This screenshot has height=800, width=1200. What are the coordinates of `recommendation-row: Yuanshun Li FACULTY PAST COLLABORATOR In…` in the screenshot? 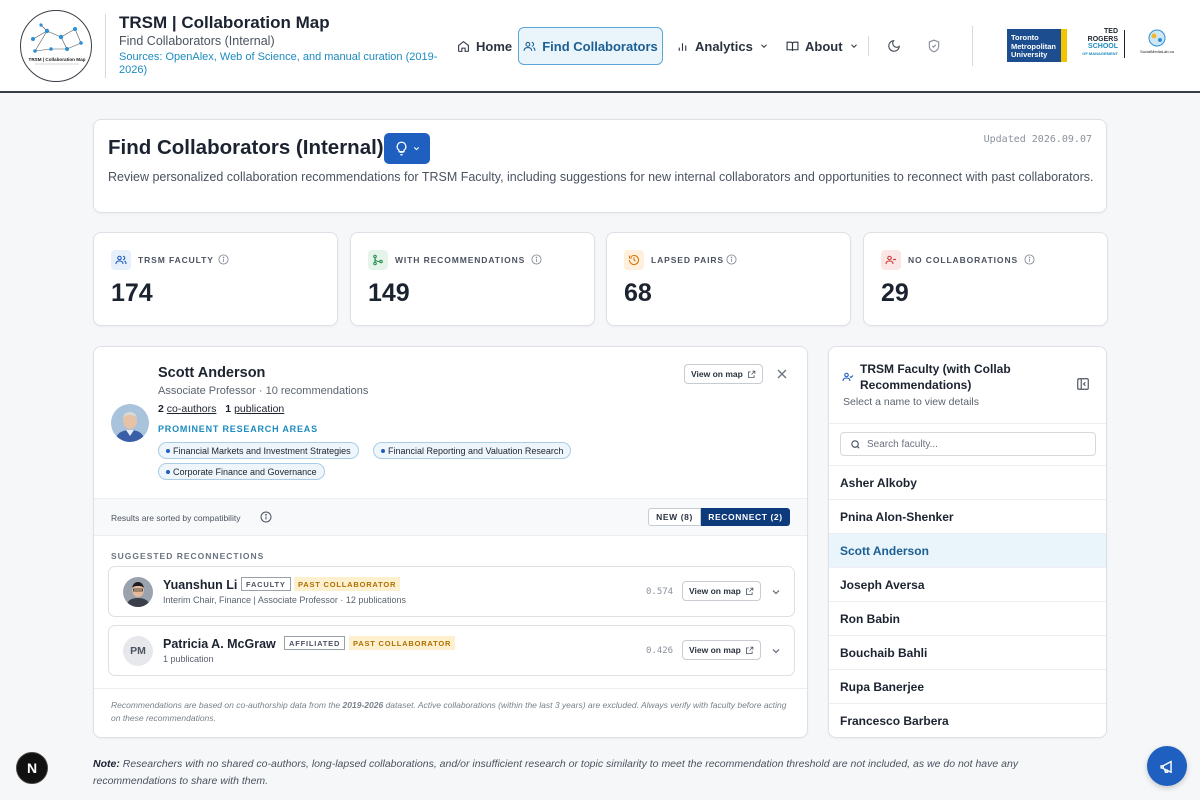 It's located at (451, 591).